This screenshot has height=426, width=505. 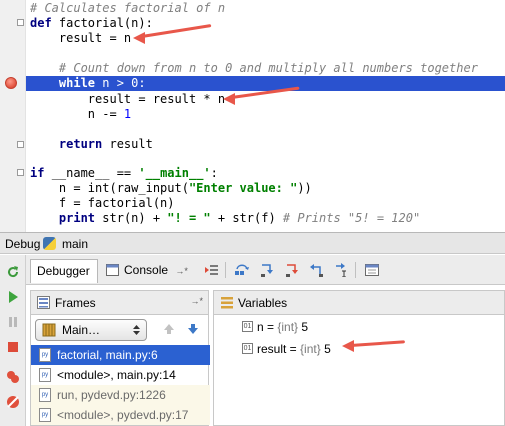 What do you see at coordinates (49, 330) in the screenshot?
I see `thread-icon` at bounding box center [49, 330].